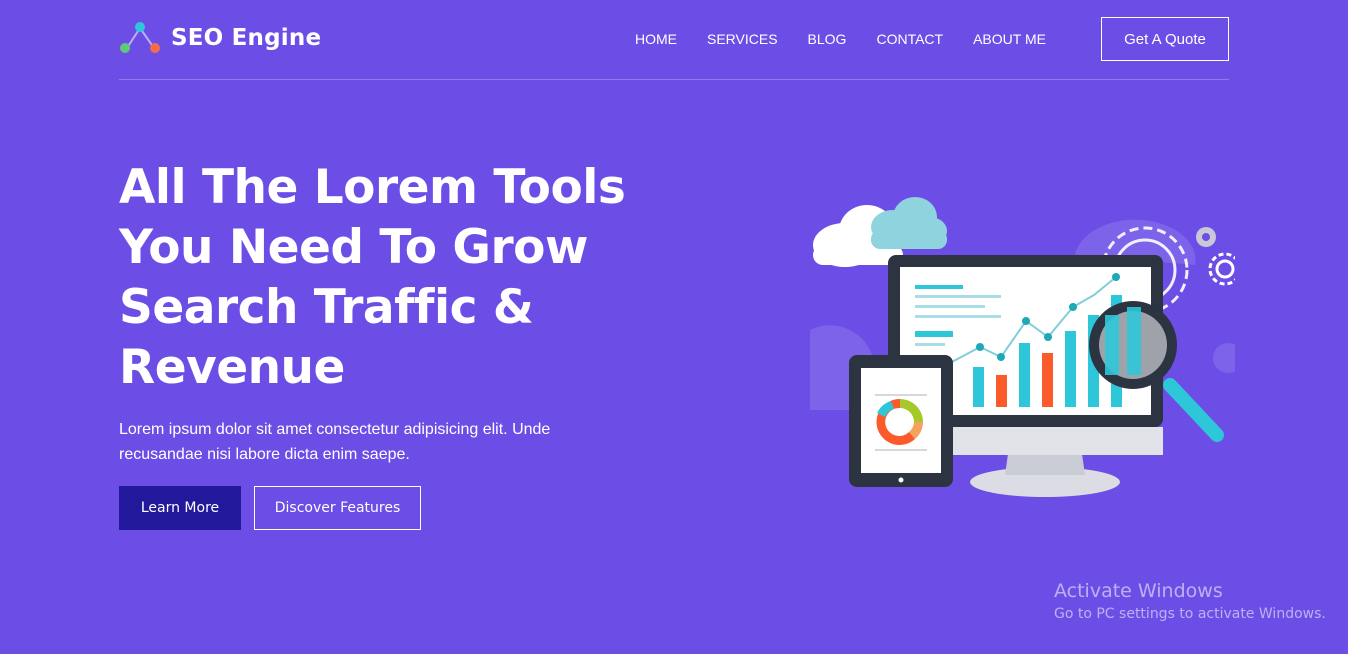  I want to click on brand-name: SEO Engine, so click(246, 38).